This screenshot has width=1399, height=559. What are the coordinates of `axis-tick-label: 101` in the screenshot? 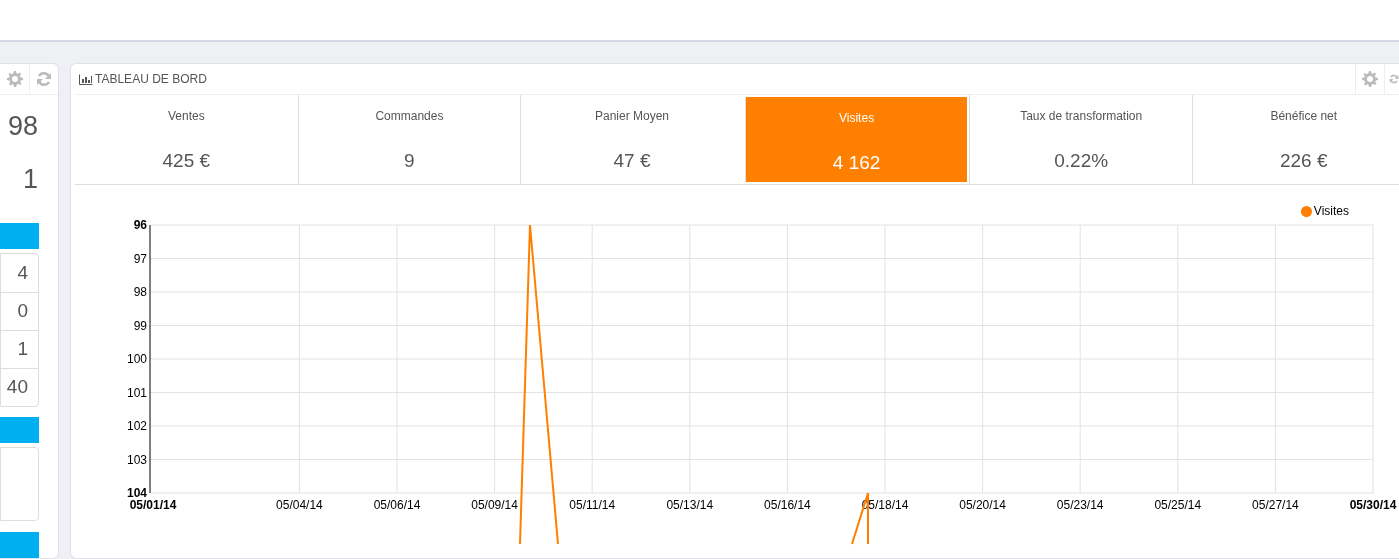 It's located at (136, 392).